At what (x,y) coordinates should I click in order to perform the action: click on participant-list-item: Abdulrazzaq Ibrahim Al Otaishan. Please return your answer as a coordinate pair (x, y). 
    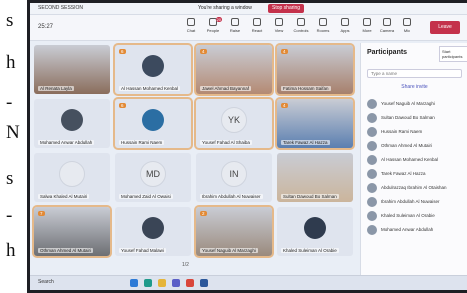
    Looking at the image, I should click on (416, 188).